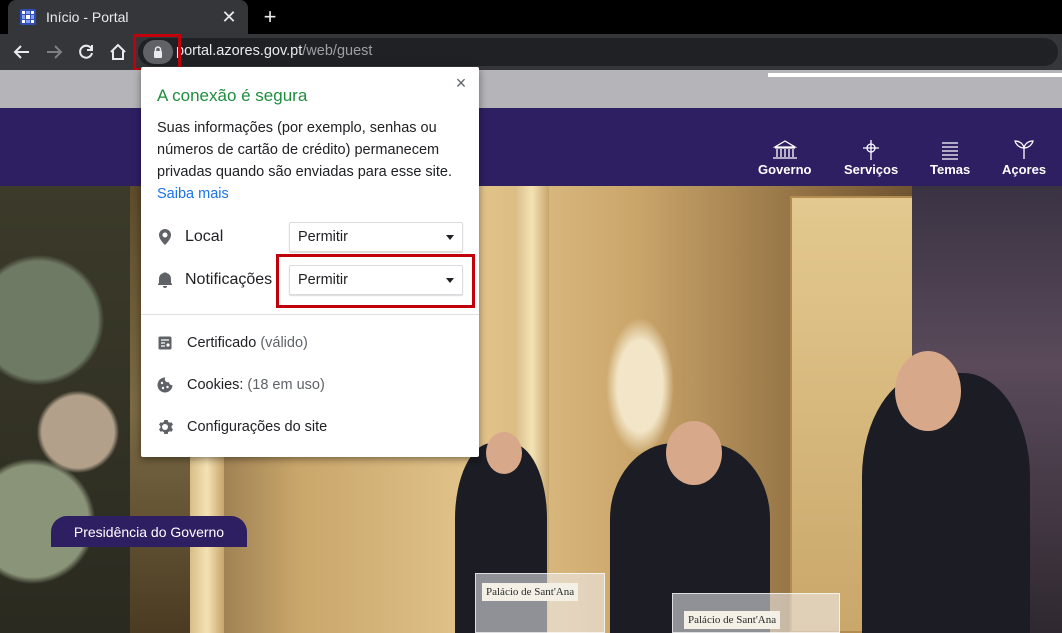  Describe the element at coordinates (871, 169) in the screenshot. I see `nav-label: Serviços` at that location.